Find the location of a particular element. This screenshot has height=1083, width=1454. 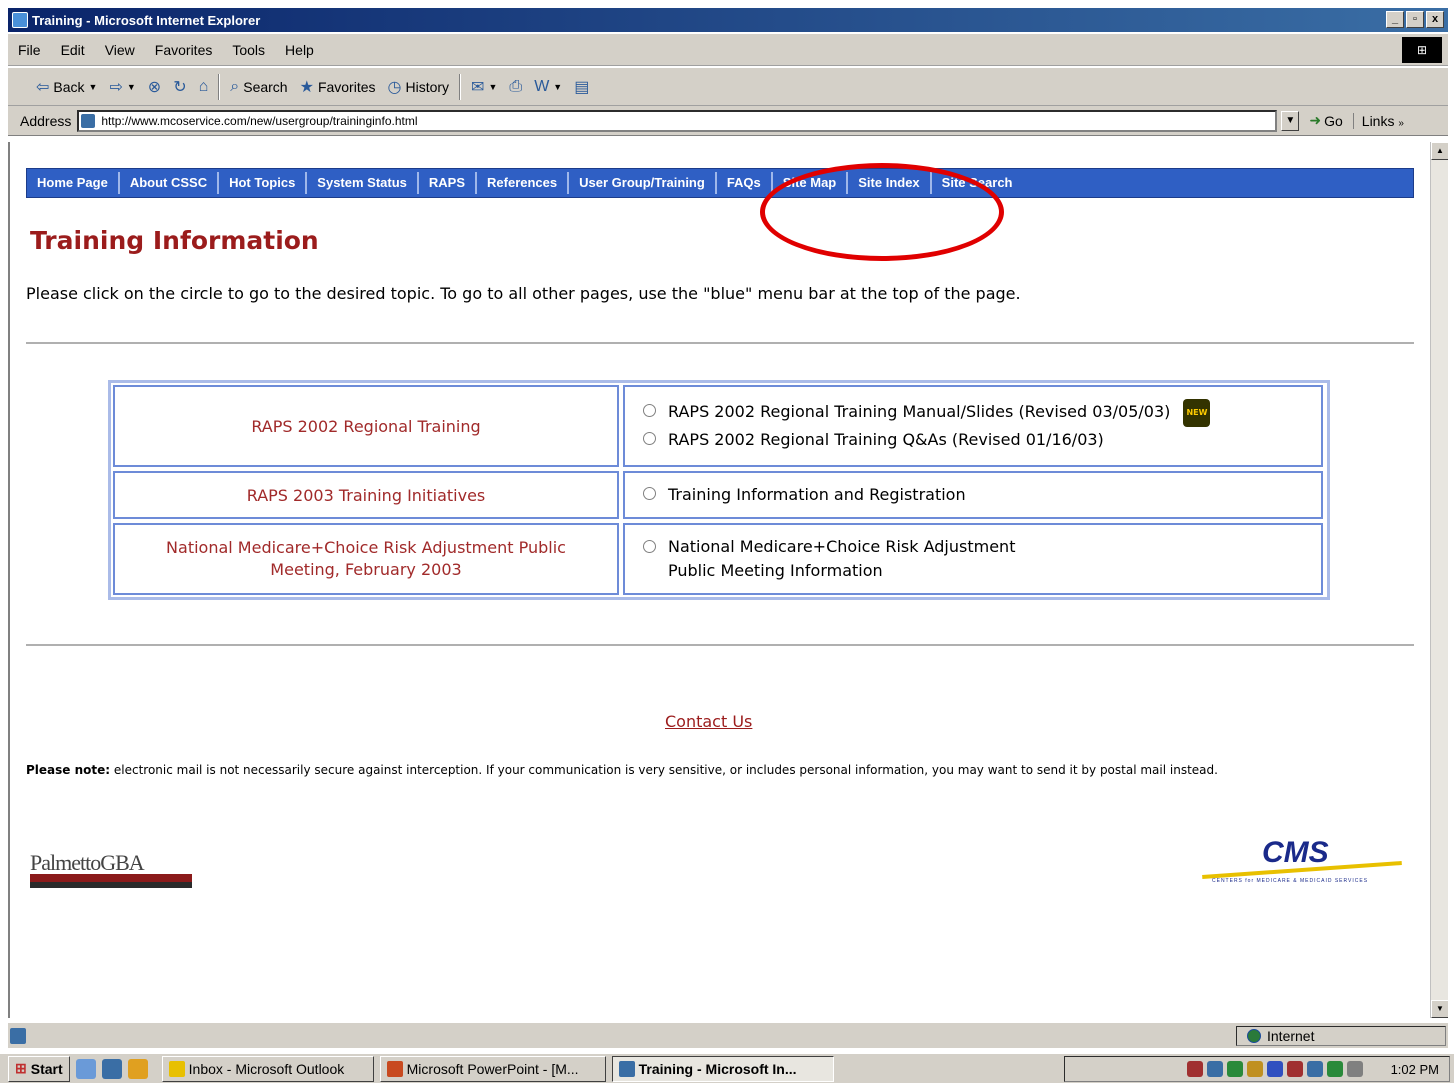

minimize-button: _ is located at coordinates (1395, 19).